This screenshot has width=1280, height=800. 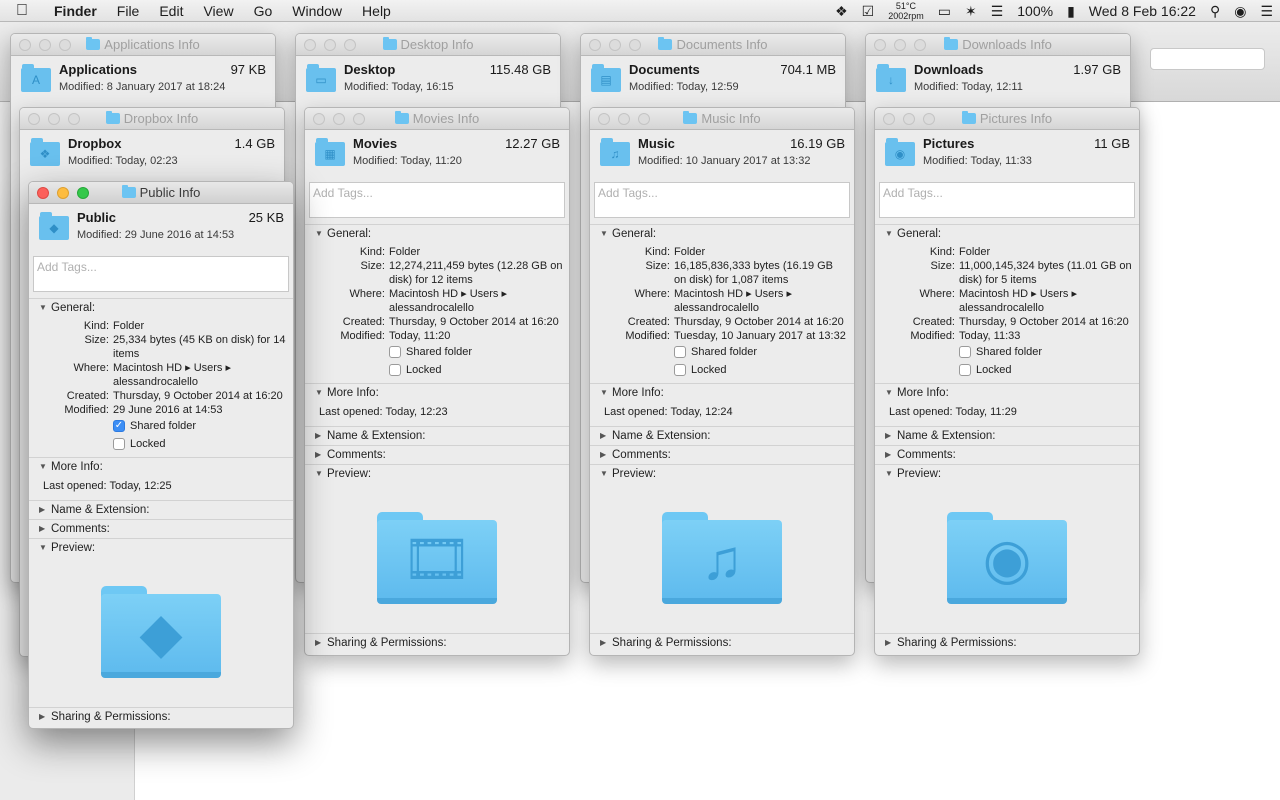 What do you see at coordinates (152, 119) in the screenshot?
I see `titlebar: Dropbox Info` at bounding box center [152, 119].